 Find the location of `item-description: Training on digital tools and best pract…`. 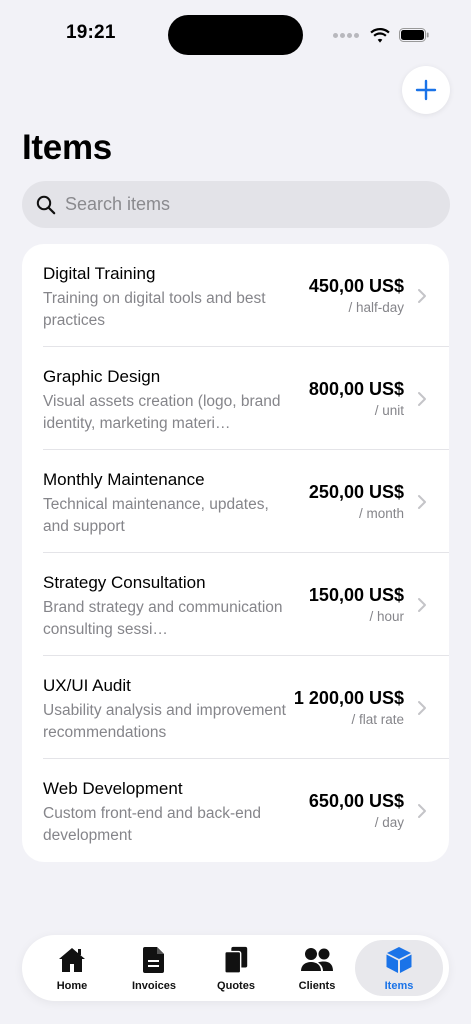

item-description: Training on digital tools and best pract… is located at coordinates (154, 309).